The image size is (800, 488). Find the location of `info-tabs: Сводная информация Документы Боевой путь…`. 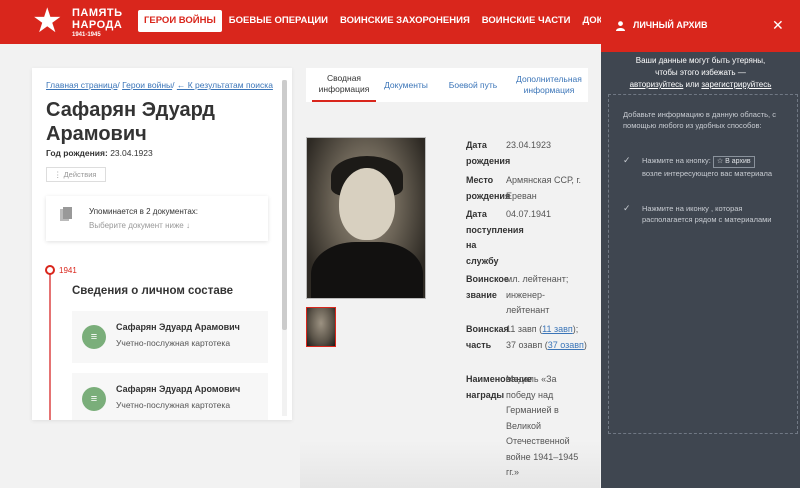

info-tabs: Сводная информация Документы Боевой путь… is located at coordinates (447, 85).